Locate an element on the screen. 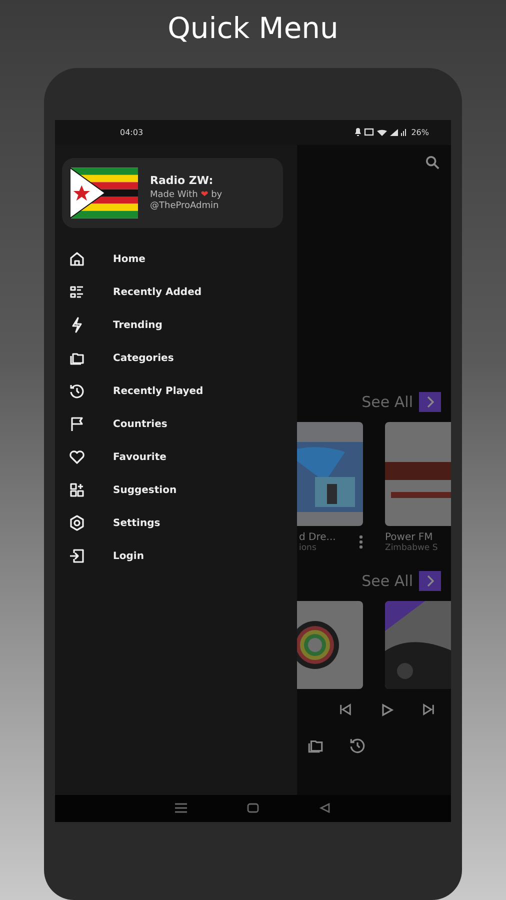 The image size is (506, 900). menu-item: Categories is located at coordinates (176, 358).